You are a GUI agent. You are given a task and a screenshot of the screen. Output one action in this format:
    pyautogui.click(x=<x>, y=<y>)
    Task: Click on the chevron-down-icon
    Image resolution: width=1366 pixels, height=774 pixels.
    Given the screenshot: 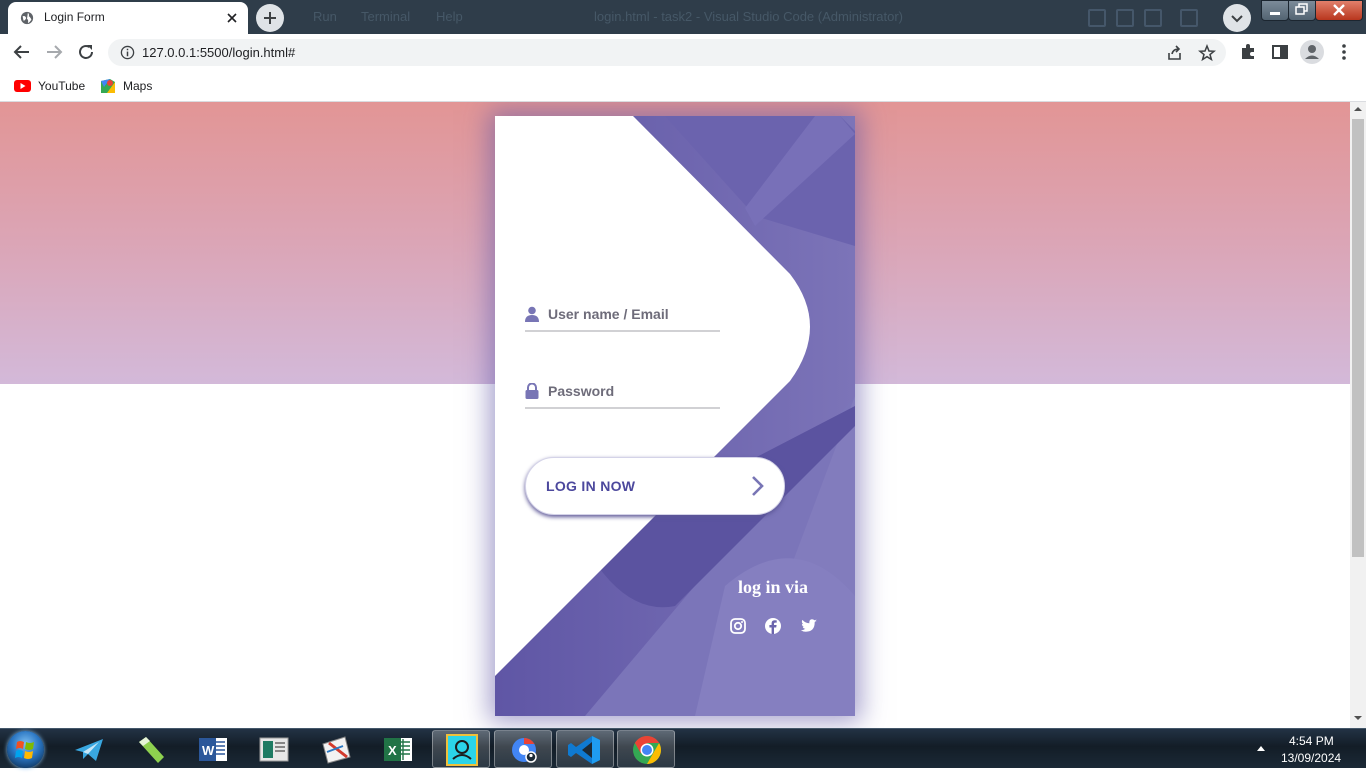 What is the action you would take?
    pyautogui.click(x=1237, y=19)
    